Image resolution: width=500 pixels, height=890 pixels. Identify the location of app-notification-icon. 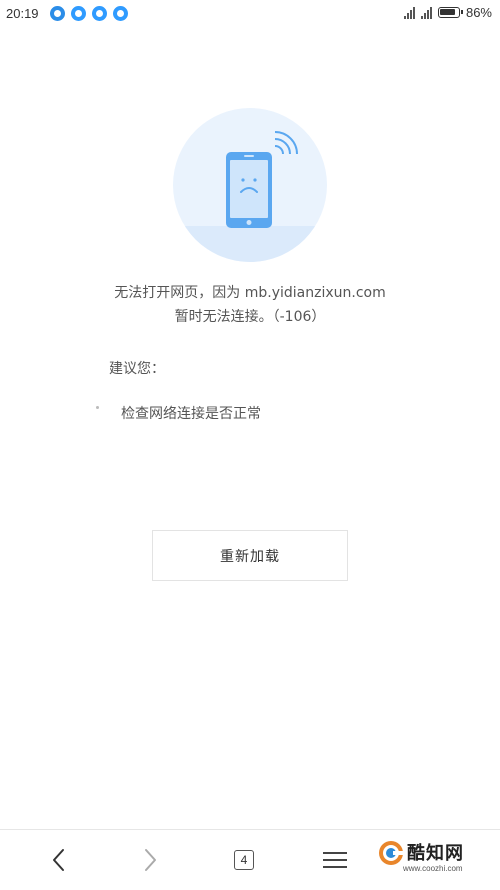
(57, 13).